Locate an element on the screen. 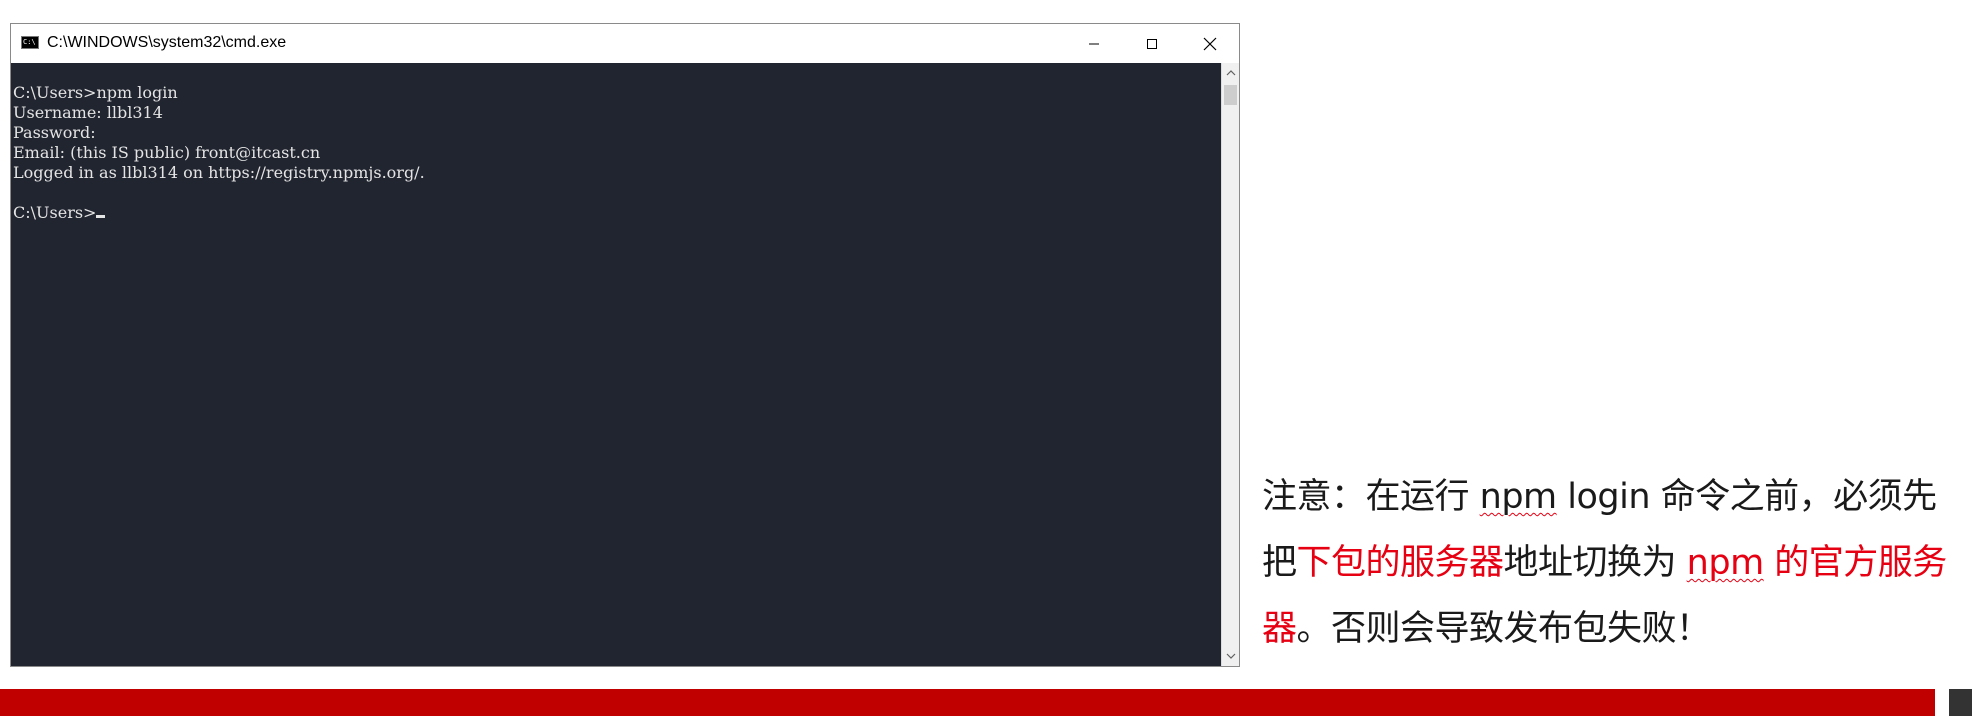 This screenshot has height=716, width=1972. console-line: Username: llbl314 is located at coordinates (88, 112).